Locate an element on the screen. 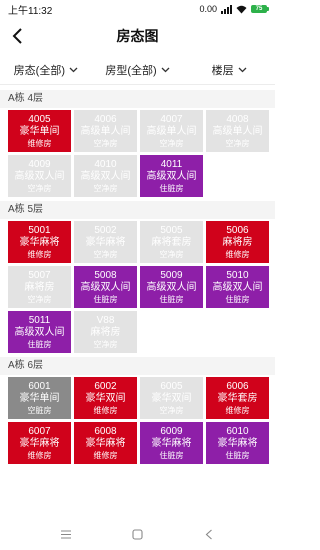  menu-button is located at coordinates (66, 534).